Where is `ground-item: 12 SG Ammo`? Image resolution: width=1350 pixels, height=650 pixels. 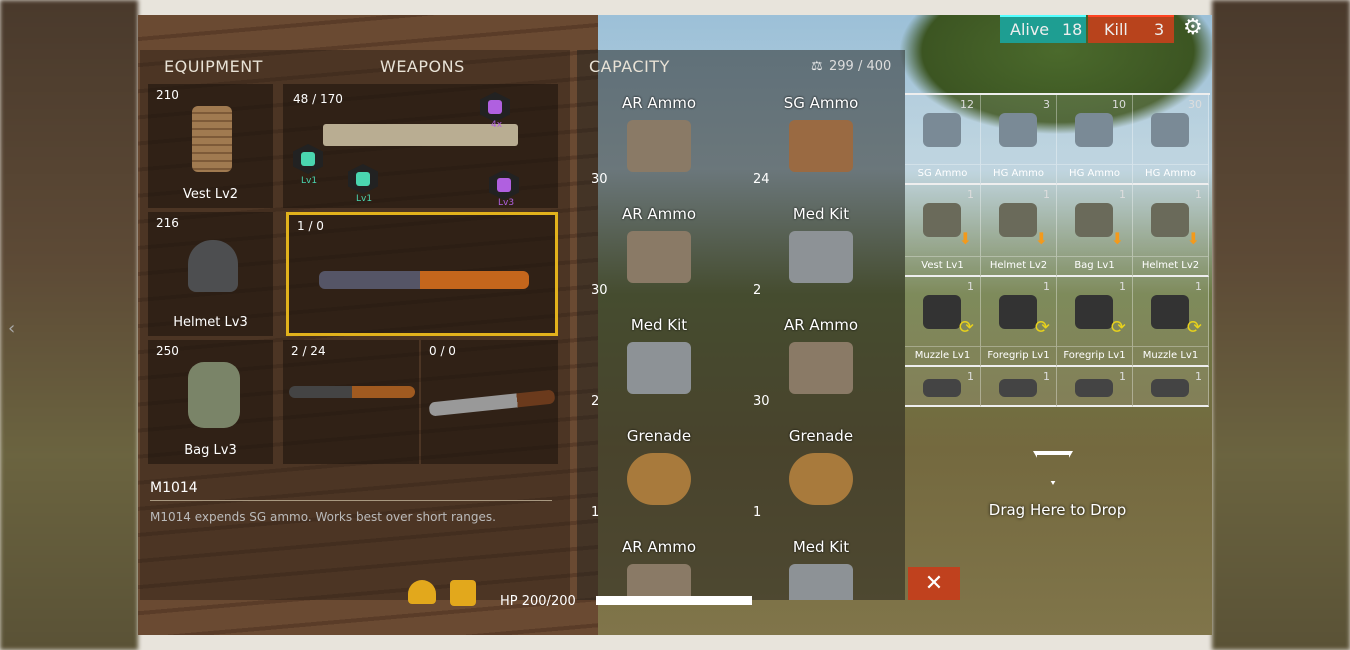
ground-item: 12 SG Ammo is located at coordinates (943, 140).